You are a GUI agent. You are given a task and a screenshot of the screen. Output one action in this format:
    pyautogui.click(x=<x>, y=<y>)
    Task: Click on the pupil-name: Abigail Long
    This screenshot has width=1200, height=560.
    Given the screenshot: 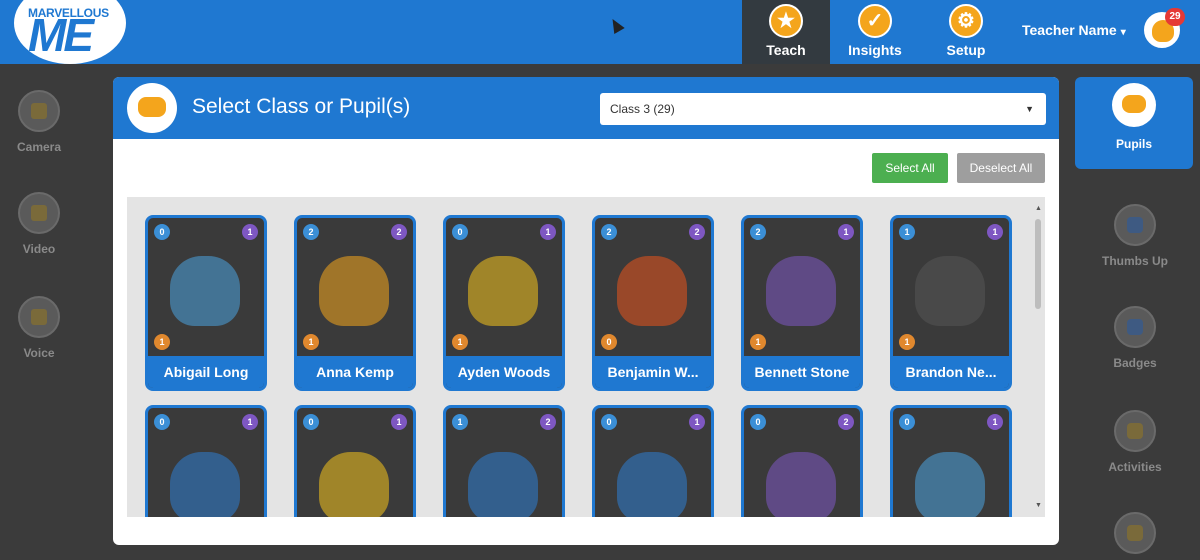 What is the action you would take?
    pyautogui.click(x=206, y=372)
    